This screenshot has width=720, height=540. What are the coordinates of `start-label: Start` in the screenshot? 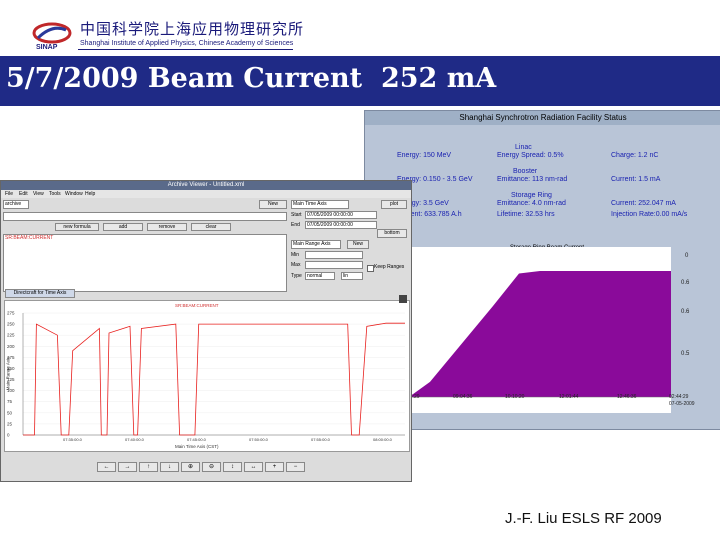 It's located at (296, 215).